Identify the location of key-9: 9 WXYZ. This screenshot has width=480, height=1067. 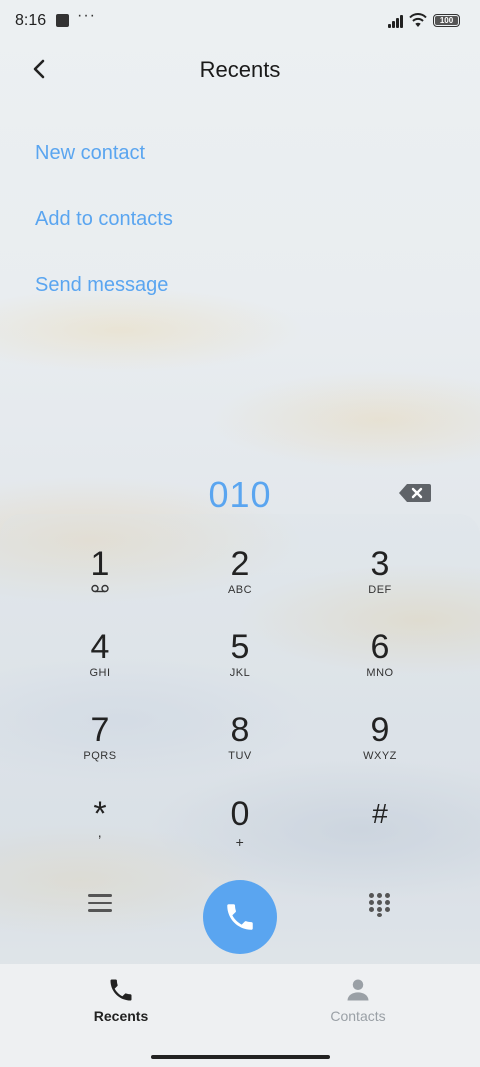
(380, 749).